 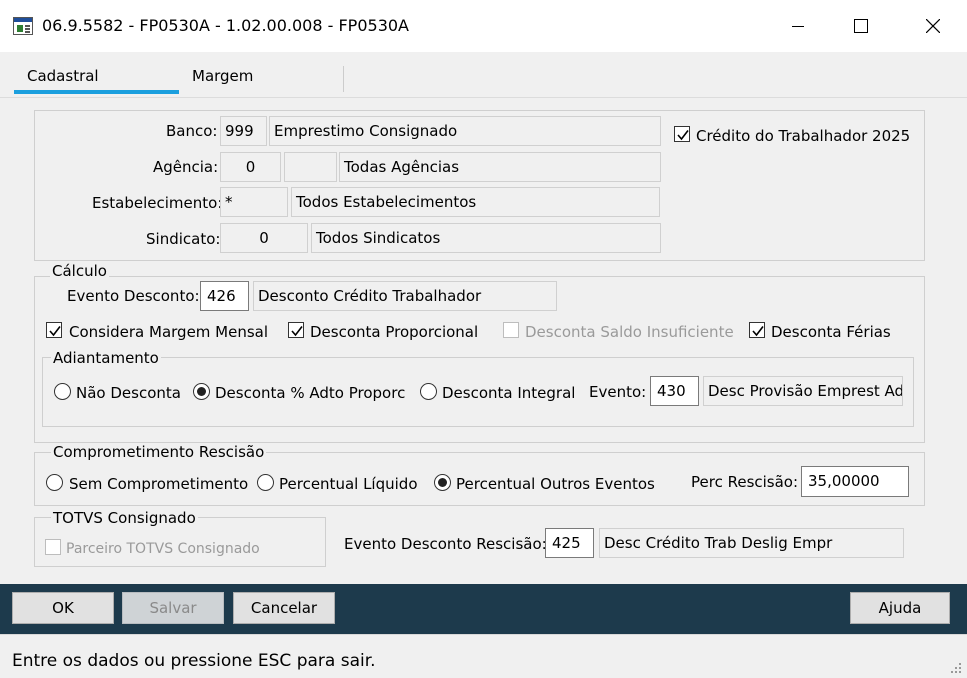 I want to click on sindicato-description-field: Todos Sindicatos, so click(x=486, y=238).